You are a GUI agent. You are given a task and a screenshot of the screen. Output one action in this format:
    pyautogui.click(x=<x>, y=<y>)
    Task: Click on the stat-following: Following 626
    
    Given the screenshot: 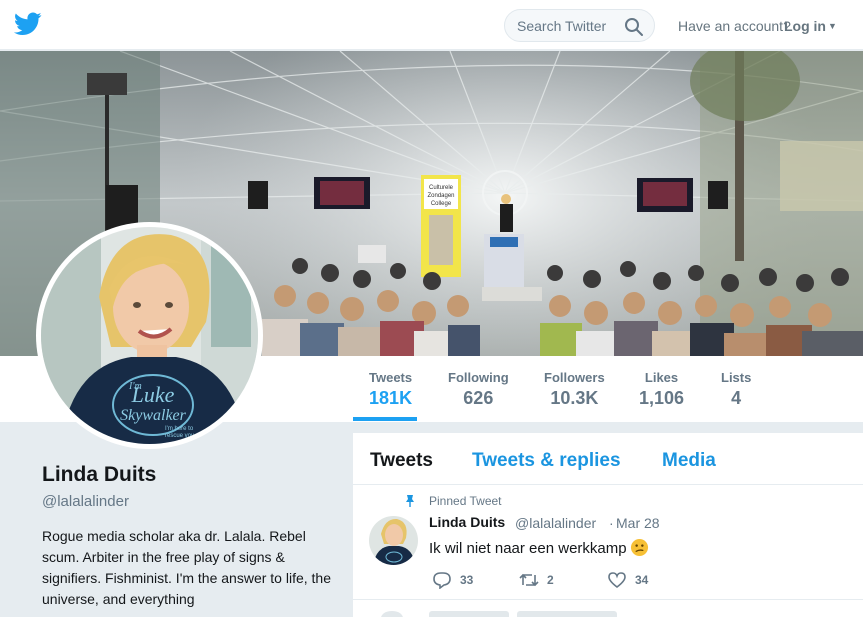 What is the action you would take?
    pyautogui.click(x=478, y=389)
    